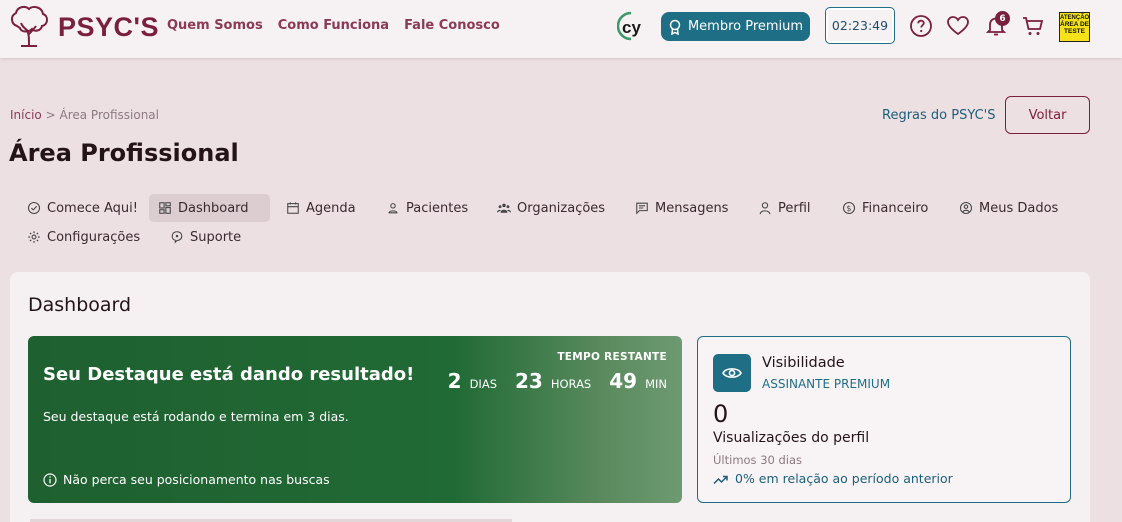 The width and height of the screenshot is (1122, 522). I want to click on countdown: 2 DIAS 23 HORAS 49 MIN, so click(557, 381).